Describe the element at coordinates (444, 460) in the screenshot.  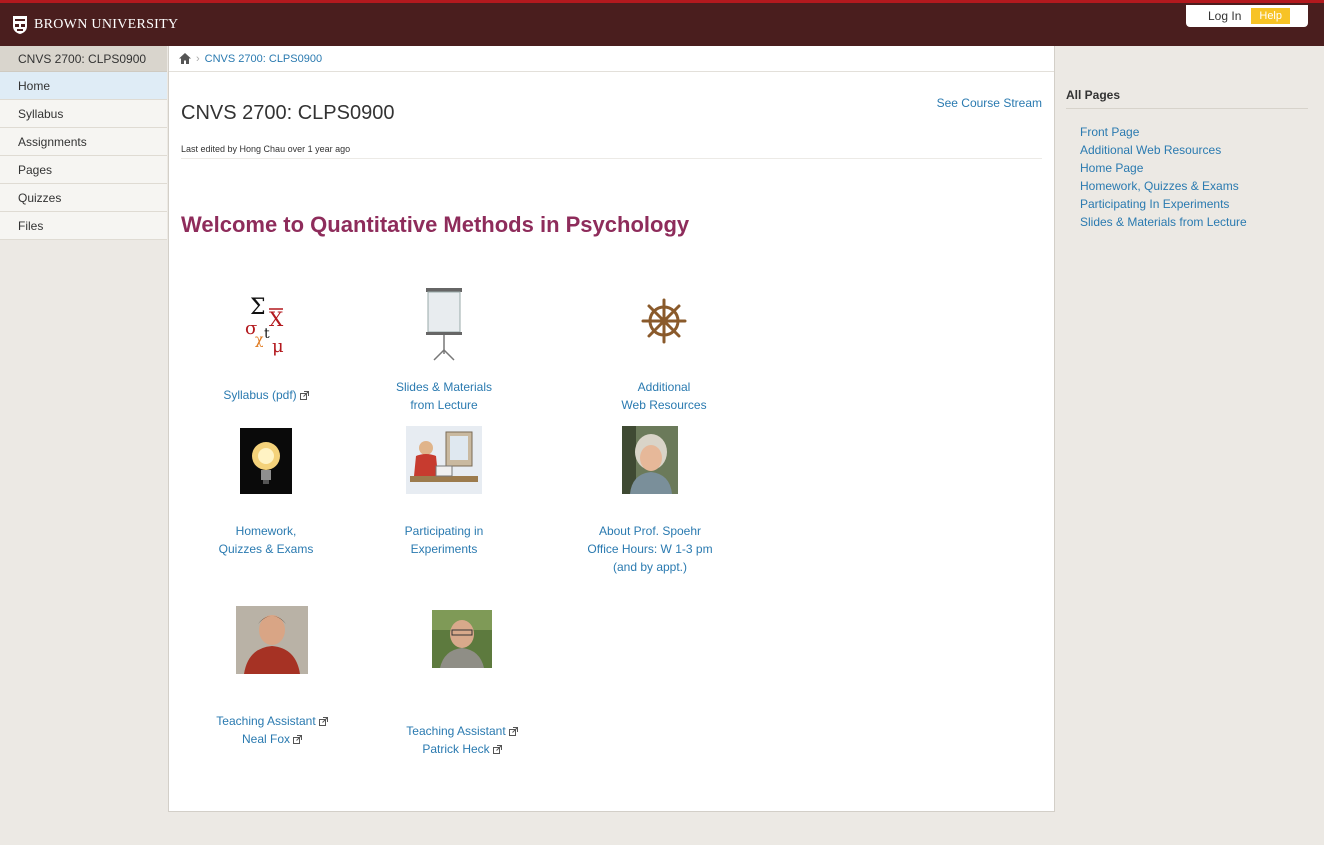
I see `person-at-desk-icon` at that location.